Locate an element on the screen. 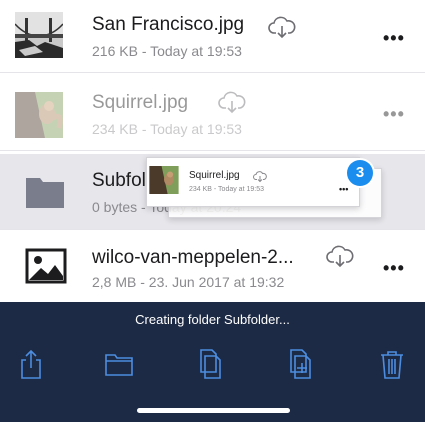 The image size is (425, 422). image-placeholder-icon is located at coordinates (46, 266).